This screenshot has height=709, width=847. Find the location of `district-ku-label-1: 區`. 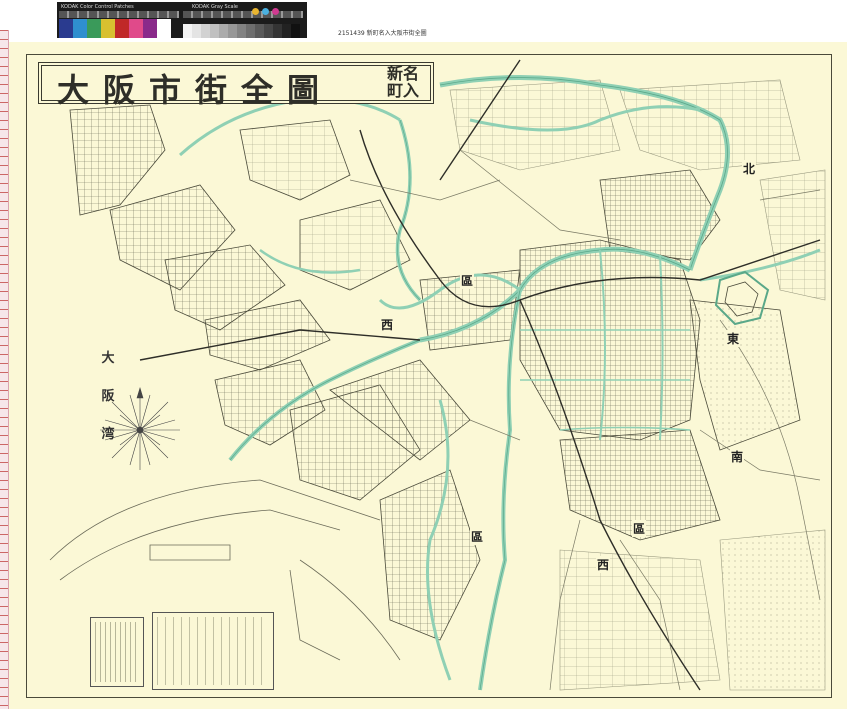

district-ku-label-1: 區 is located at coordinates (467, 280).